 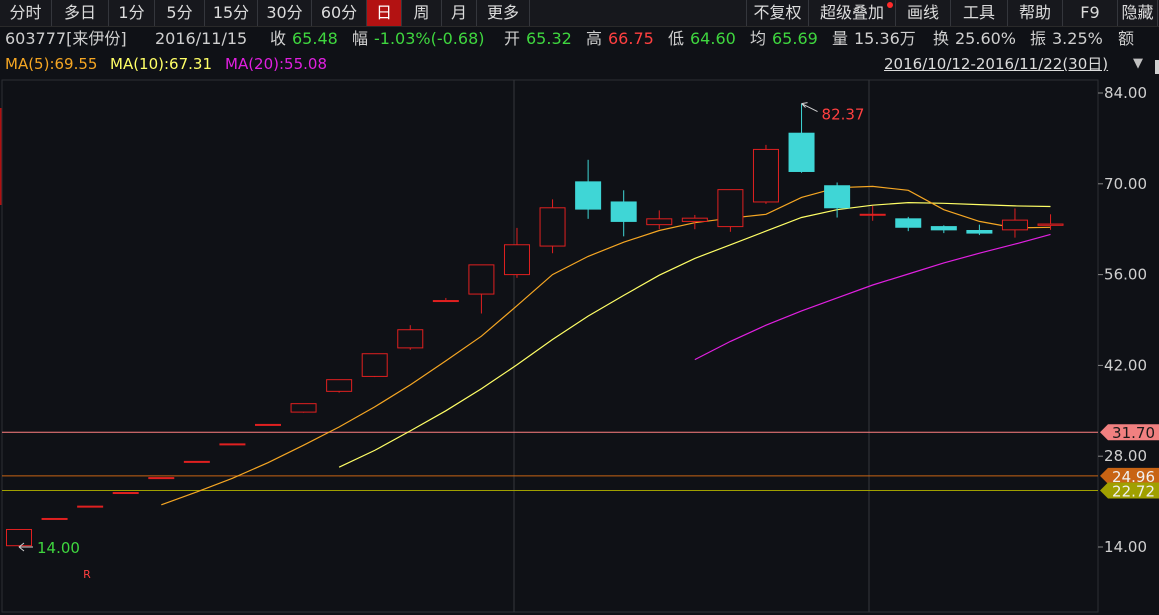 What do you see at coordinates (1125, 275) in the screenshot?
I see `y-tick-label: 56.00` at bounding box center [1125, 275].